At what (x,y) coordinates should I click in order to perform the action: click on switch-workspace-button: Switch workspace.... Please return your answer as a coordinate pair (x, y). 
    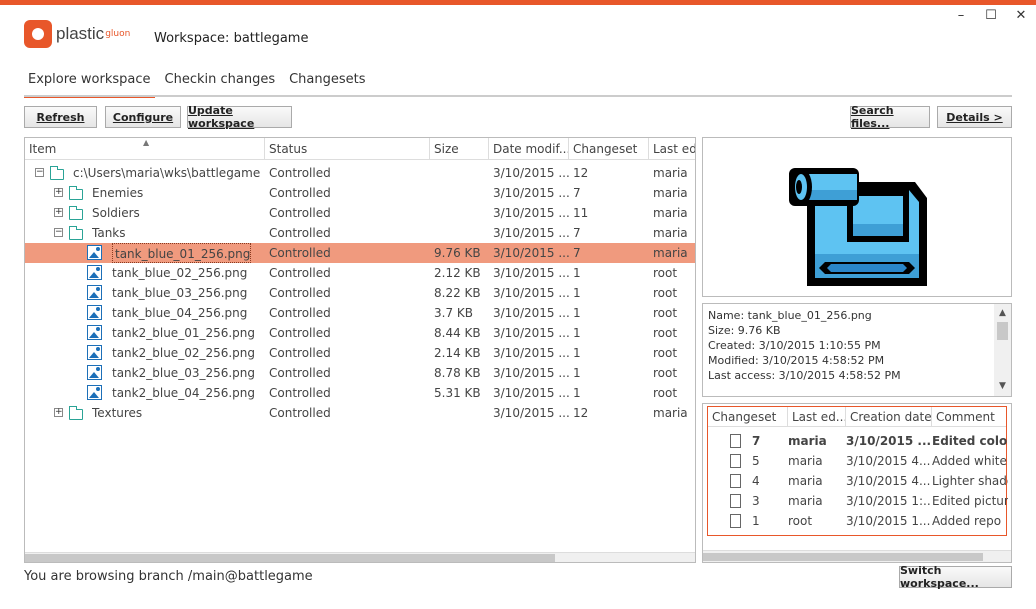
    Looking at the image, I should click on (955, 577).